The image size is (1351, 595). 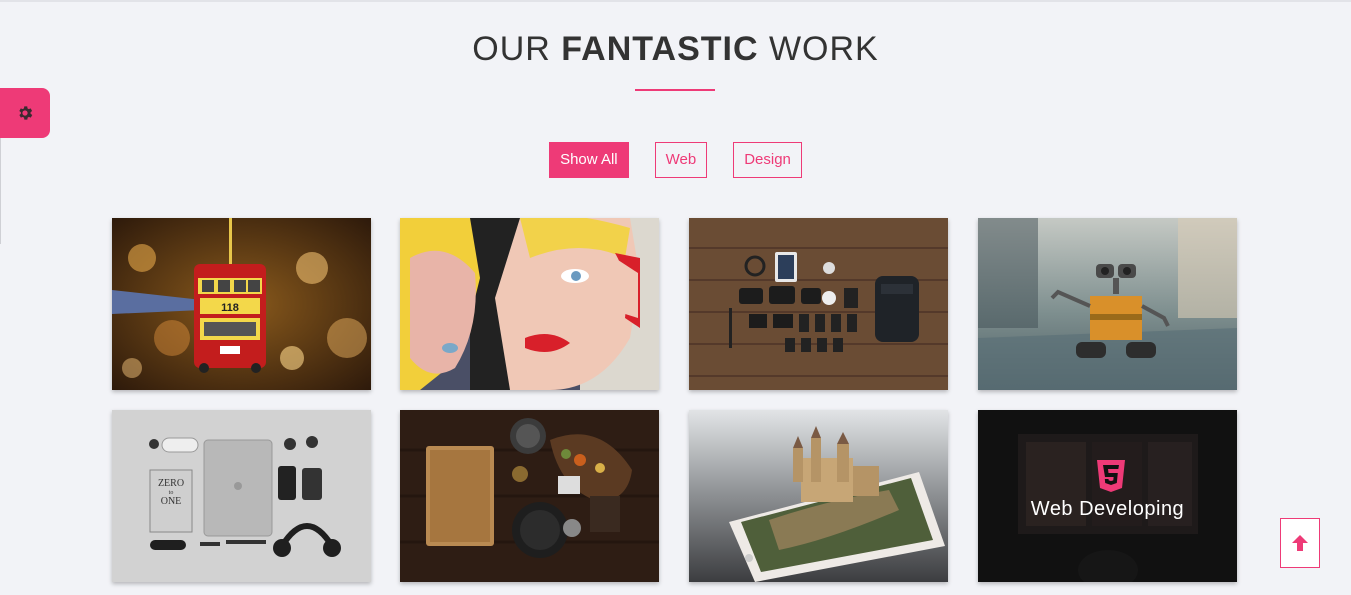 I want to click on portfolio-item-bus: 118, so click(x=241, y=304).